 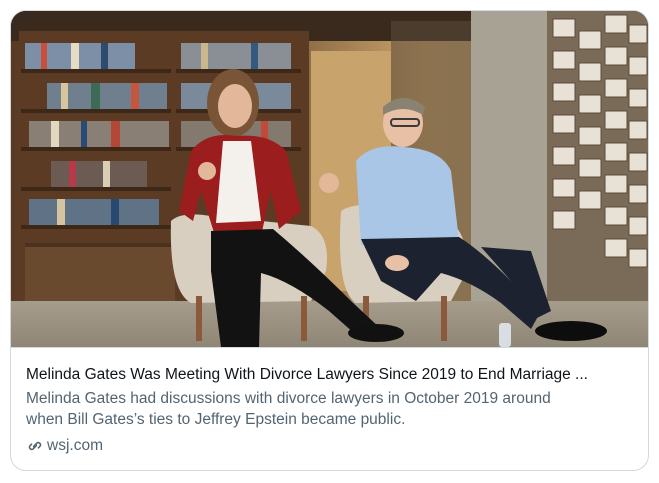 What do you see at coordinates (35, 446) in the screenshot?
I see `link-icon` at bounding box center [35, 446].